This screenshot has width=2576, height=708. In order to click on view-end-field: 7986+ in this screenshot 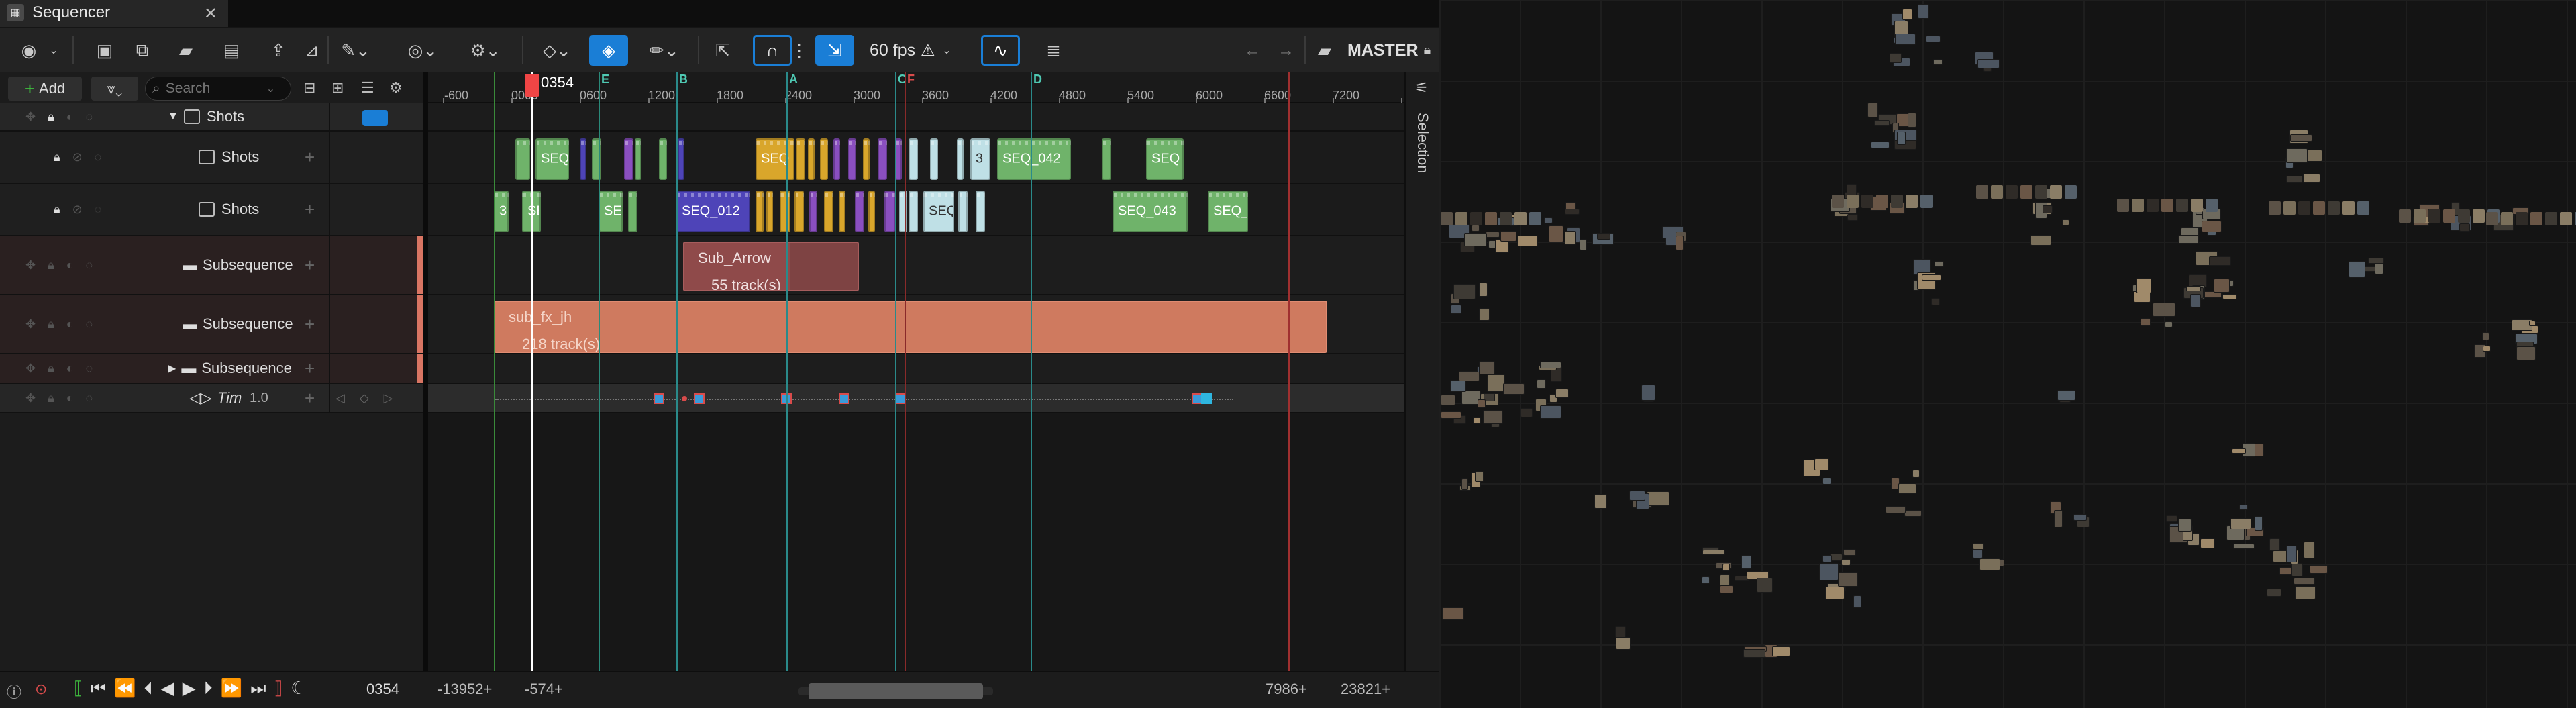, I will do `click(1286, 689)`.